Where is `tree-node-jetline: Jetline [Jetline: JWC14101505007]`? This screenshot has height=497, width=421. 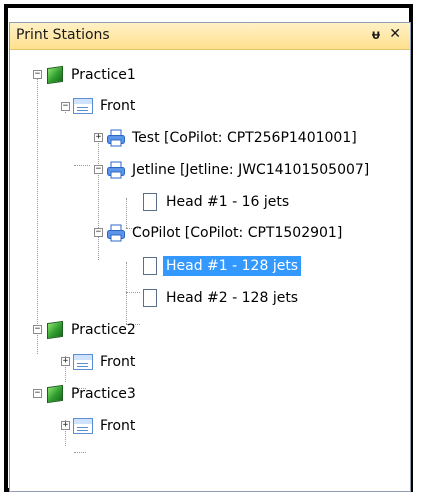 tree-node-jetline: Jetline [Jetline: JWC14101505007] is located at coordinates (239, 170).